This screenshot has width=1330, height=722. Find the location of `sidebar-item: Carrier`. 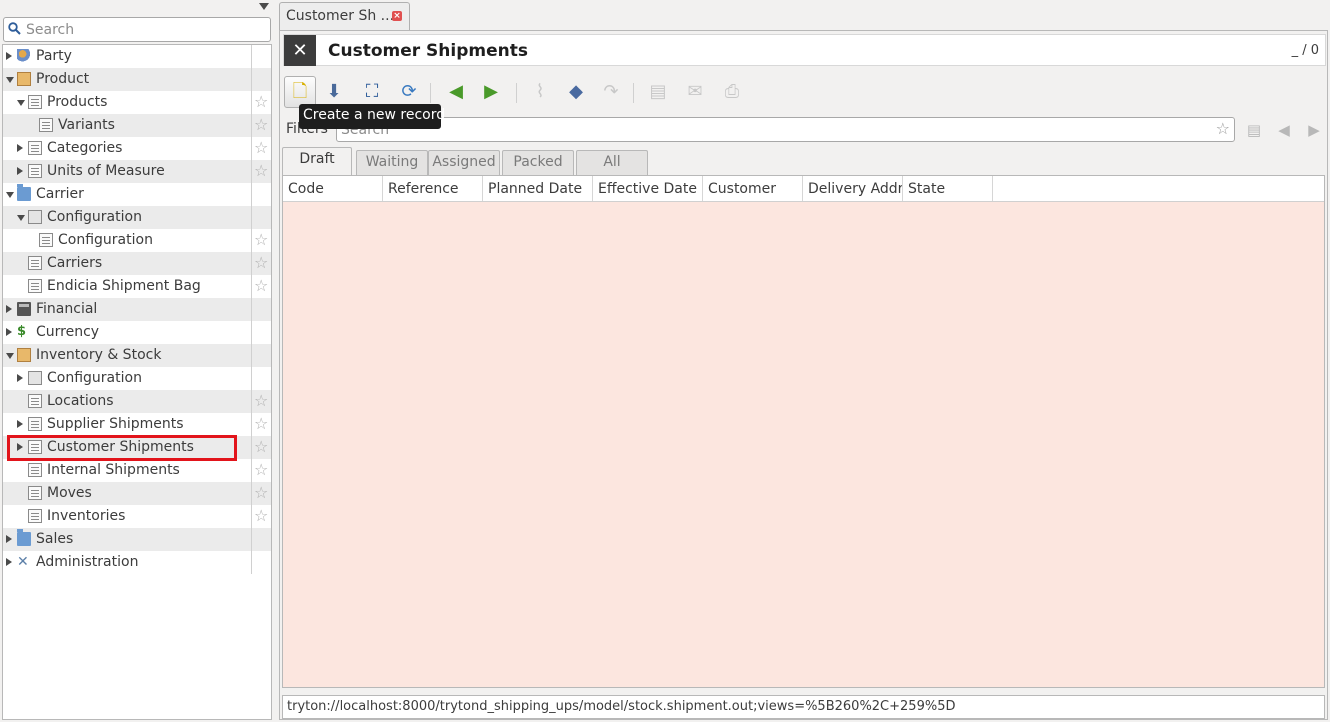

sidebar-item: Carrier is located at coordinates (137, 194).